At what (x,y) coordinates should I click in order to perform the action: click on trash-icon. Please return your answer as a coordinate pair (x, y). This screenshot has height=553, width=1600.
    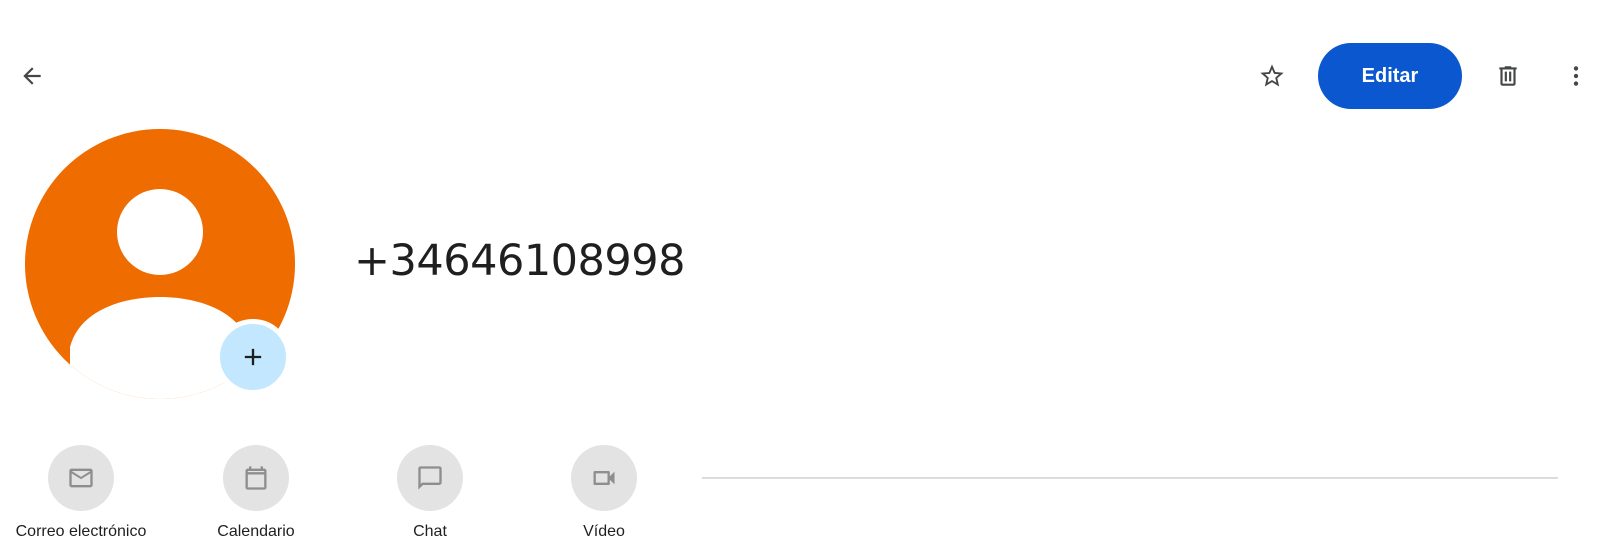
    Looking at the image, I should click on (1508, 76).